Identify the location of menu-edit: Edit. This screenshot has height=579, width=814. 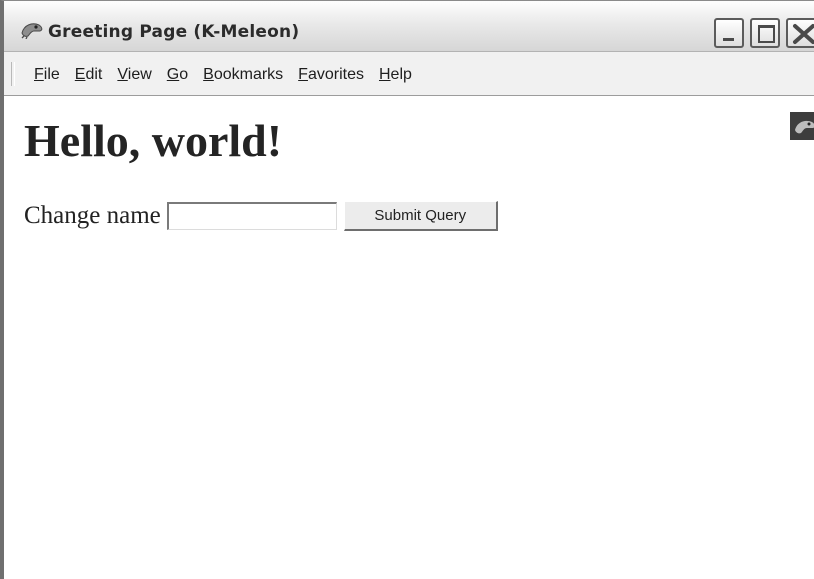
(89, 75).